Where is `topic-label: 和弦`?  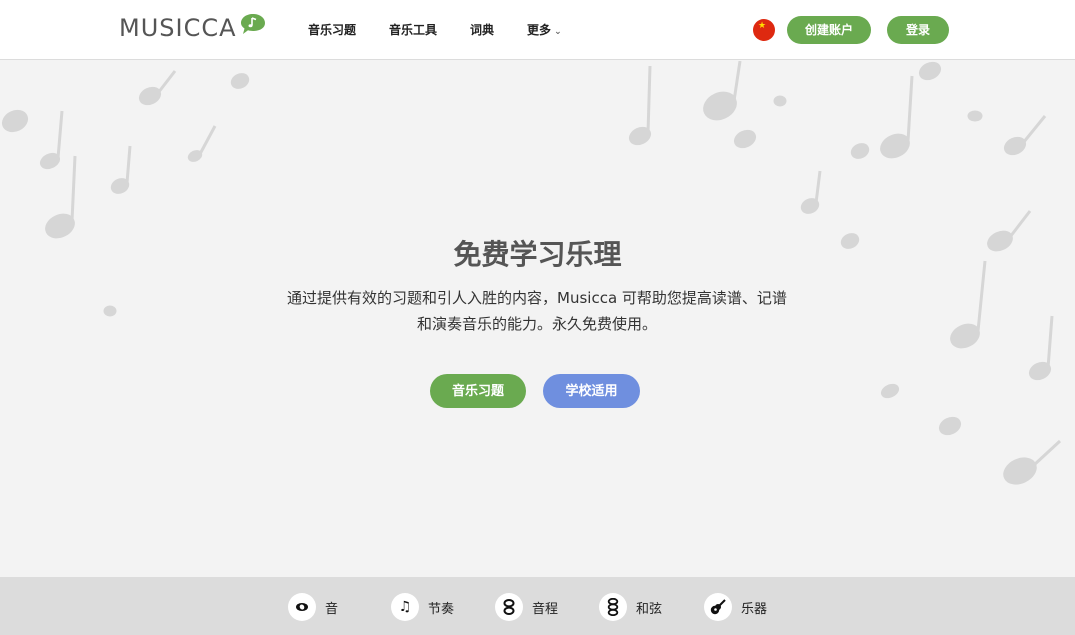
topic-label: 和弦 is located at coordinates (649, 609).